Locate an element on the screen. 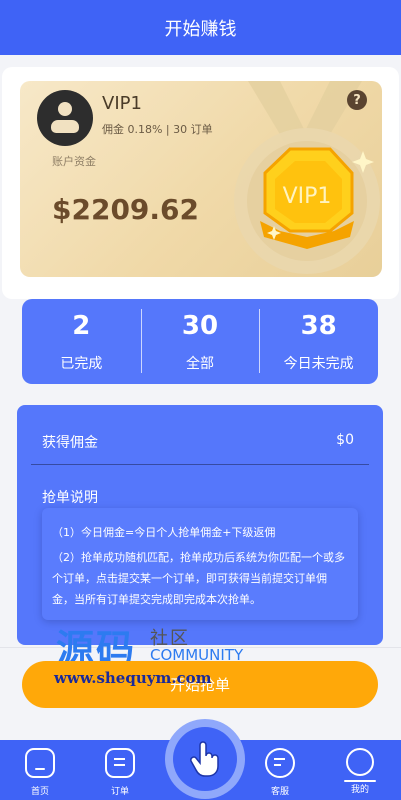 Image resolution: width=401 pixels, height=800 pixels. rule-item: （1）今日佣金=今日个人抢单佣金+下级返佣 is located at coordinates (164, 532).